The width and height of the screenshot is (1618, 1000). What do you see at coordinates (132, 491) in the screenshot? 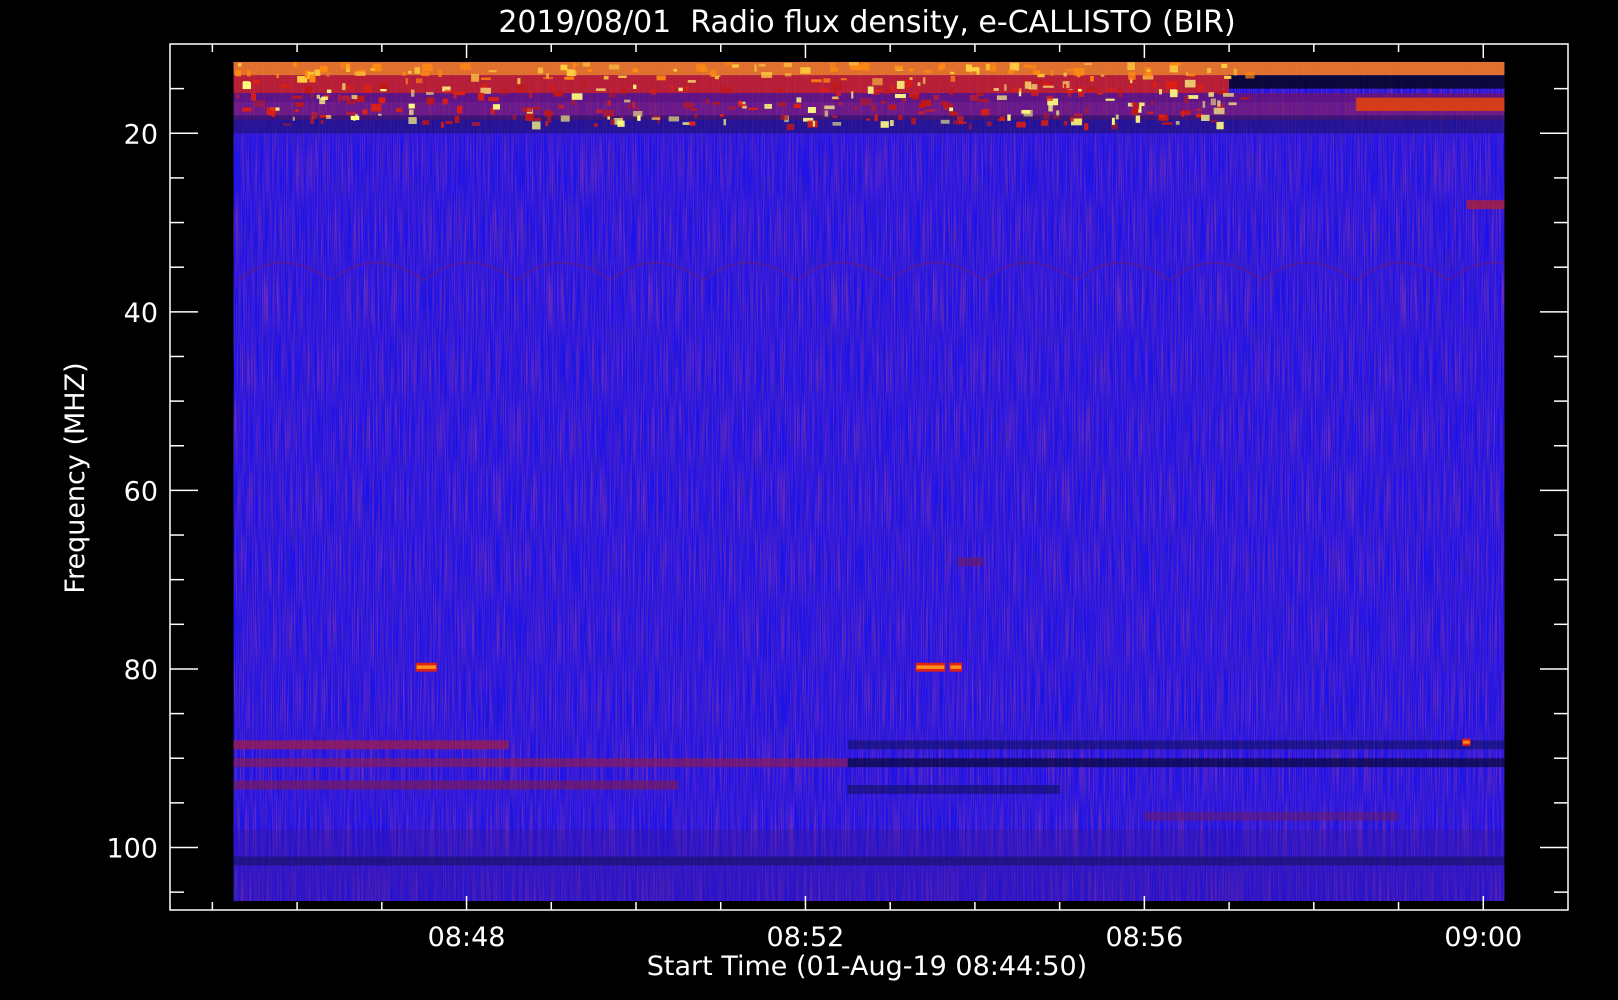
I see `y-tick-labels: 20 40 60 80 100` at bounding box center [132, 491].